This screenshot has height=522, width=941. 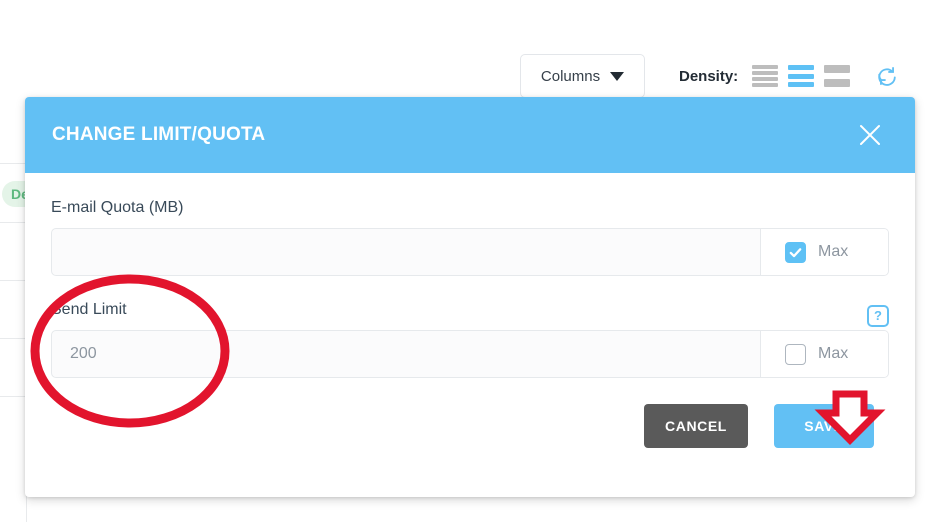 What do you see at coordinates (470, 135) in the screenshot?
I see `dialog-header: CHANGE LIMIT/QUOTA` at bounding box center [470, 135].